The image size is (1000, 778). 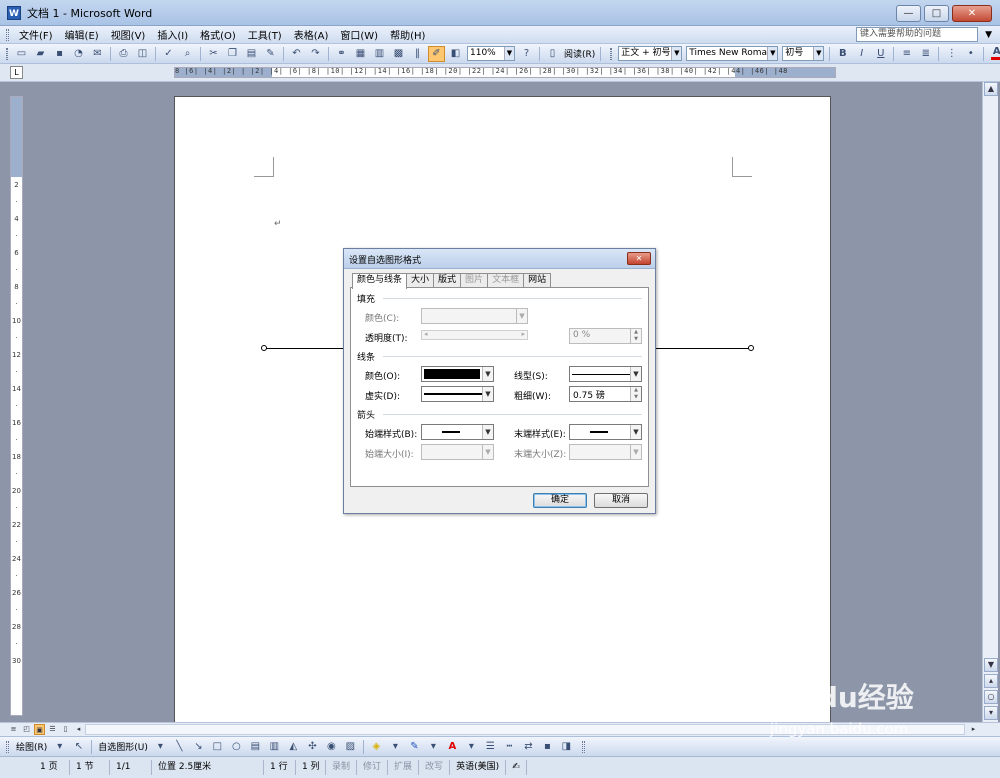 What do you see at coordinates (972, 13) in the screenshot?
I see `close-button: ✕` at bounding box center [972, 13].